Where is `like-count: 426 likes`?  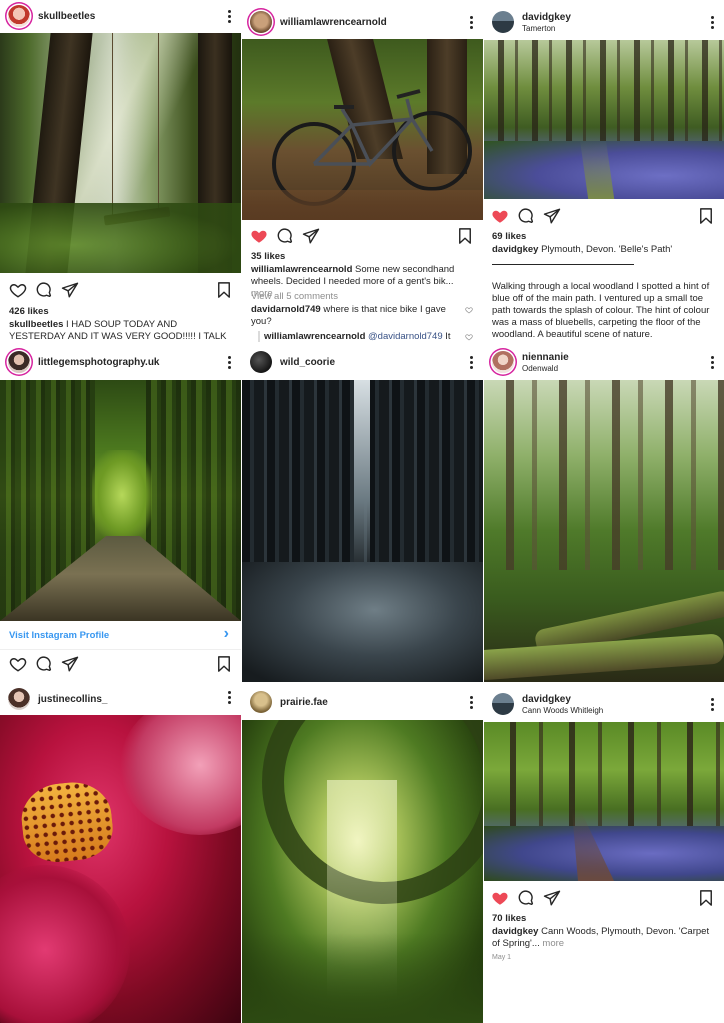 like-count: 426 likes is located at coordinates (29, 311).